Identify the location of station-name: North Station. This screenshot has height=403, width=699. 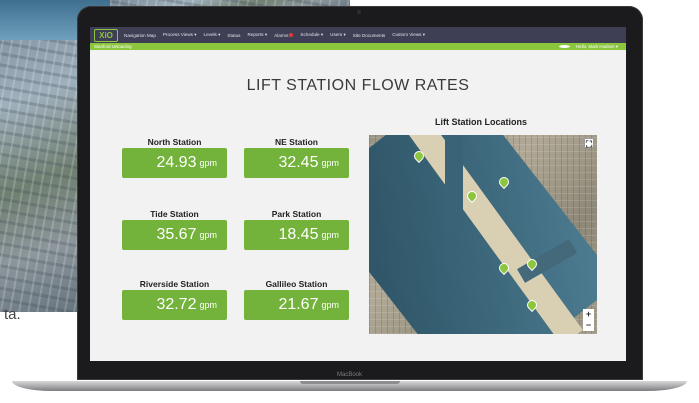
(174, 142).